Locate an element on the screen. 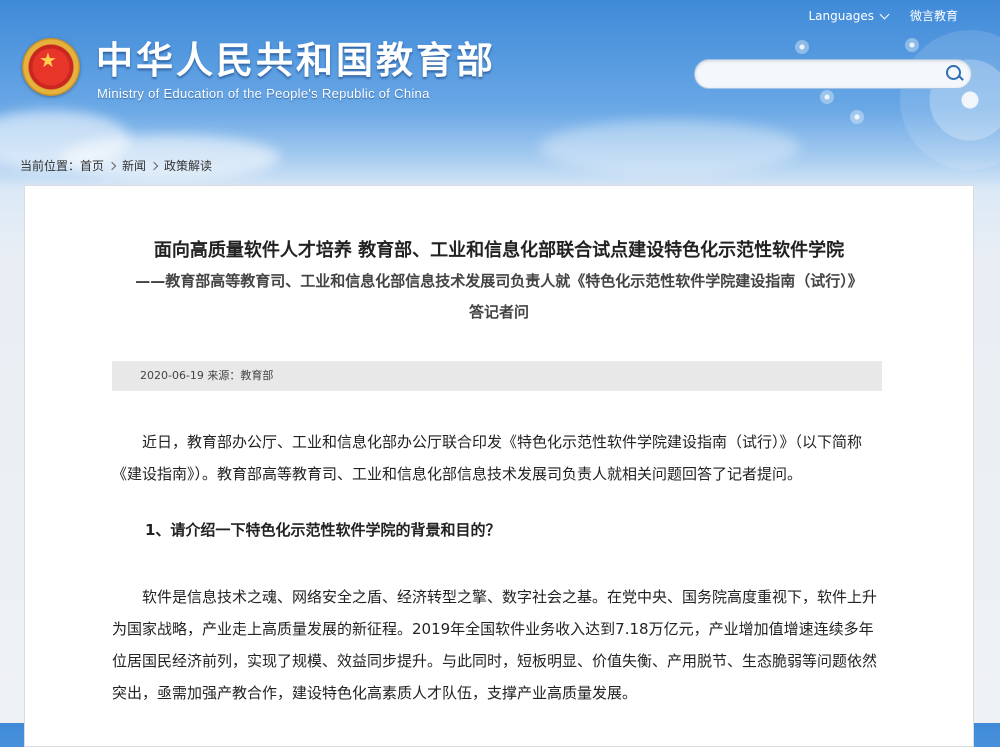 This screenshot has height=747, width=1000. breadcrumb-news: 新闻 is located at coordinates (134, 165).